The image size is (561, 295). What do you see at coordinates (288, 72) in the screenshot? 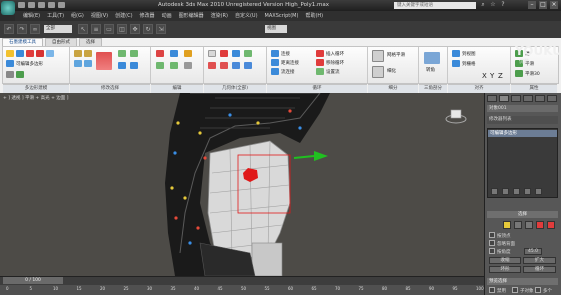
I see `flow-connect-label: 流连接` at bounding box center [288, 72].